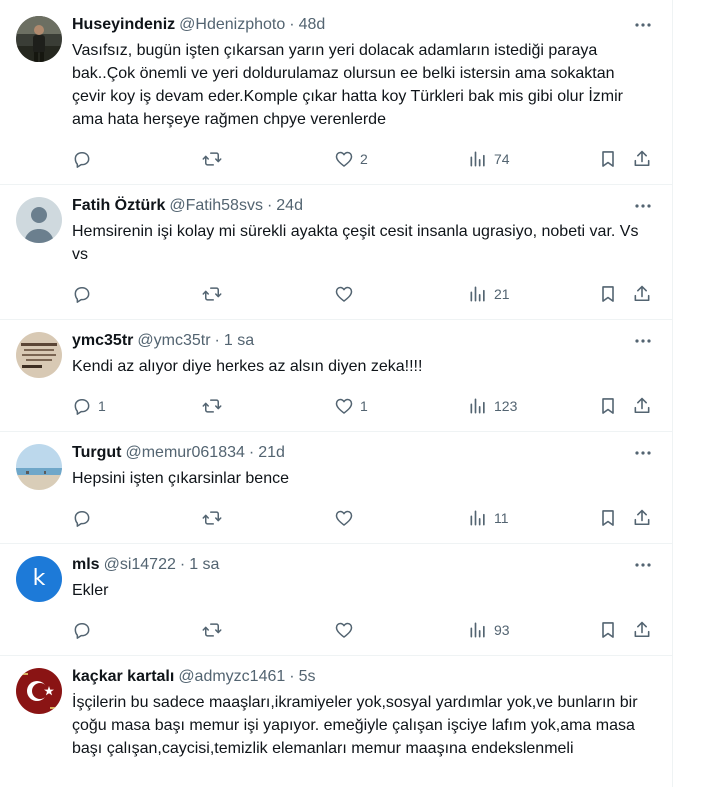  Describe the element at coordinates (307, 677) in the screenshot. I see `timestamp: 5s` at that location.